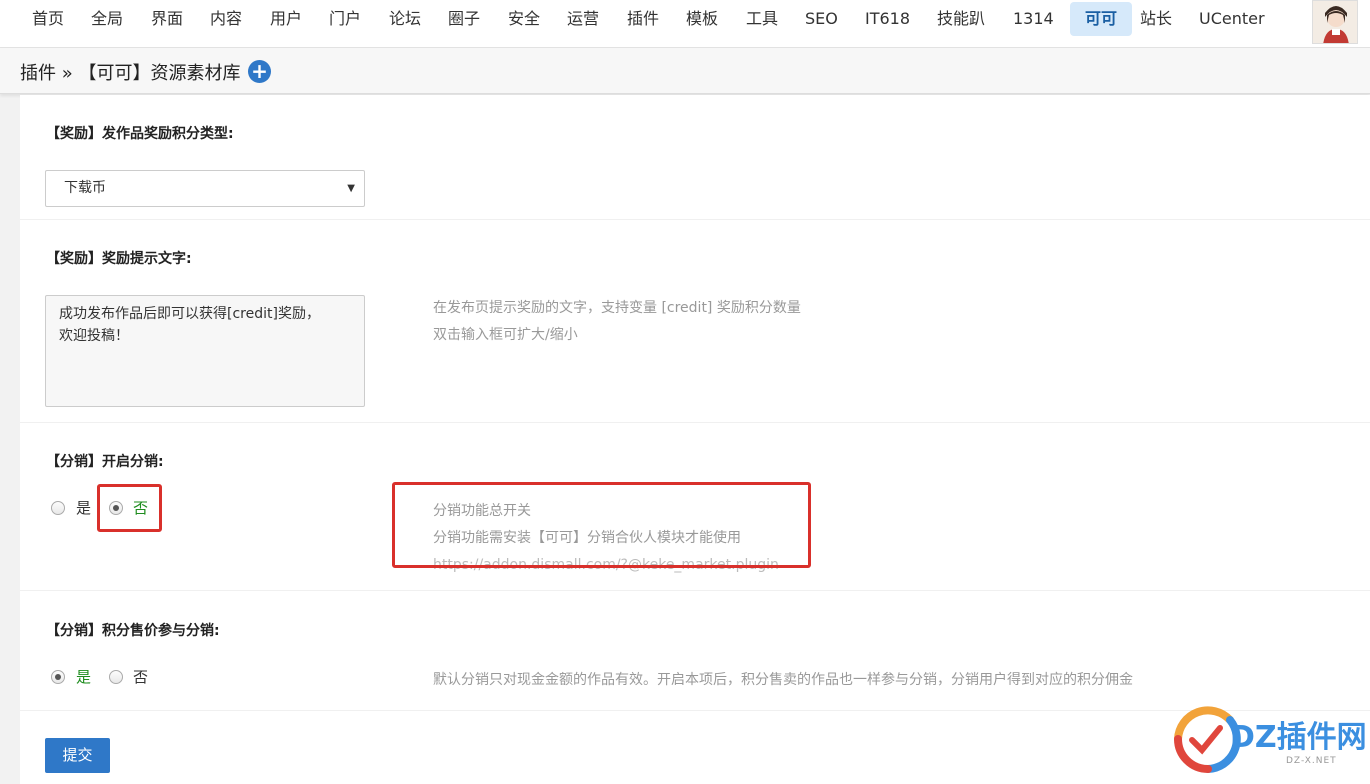 The image size is (1370, 784). What do you see at coordinates (259, 71) in the screenshot?
I see `plus-circle-icon: +` at bounding box center [259, 71].